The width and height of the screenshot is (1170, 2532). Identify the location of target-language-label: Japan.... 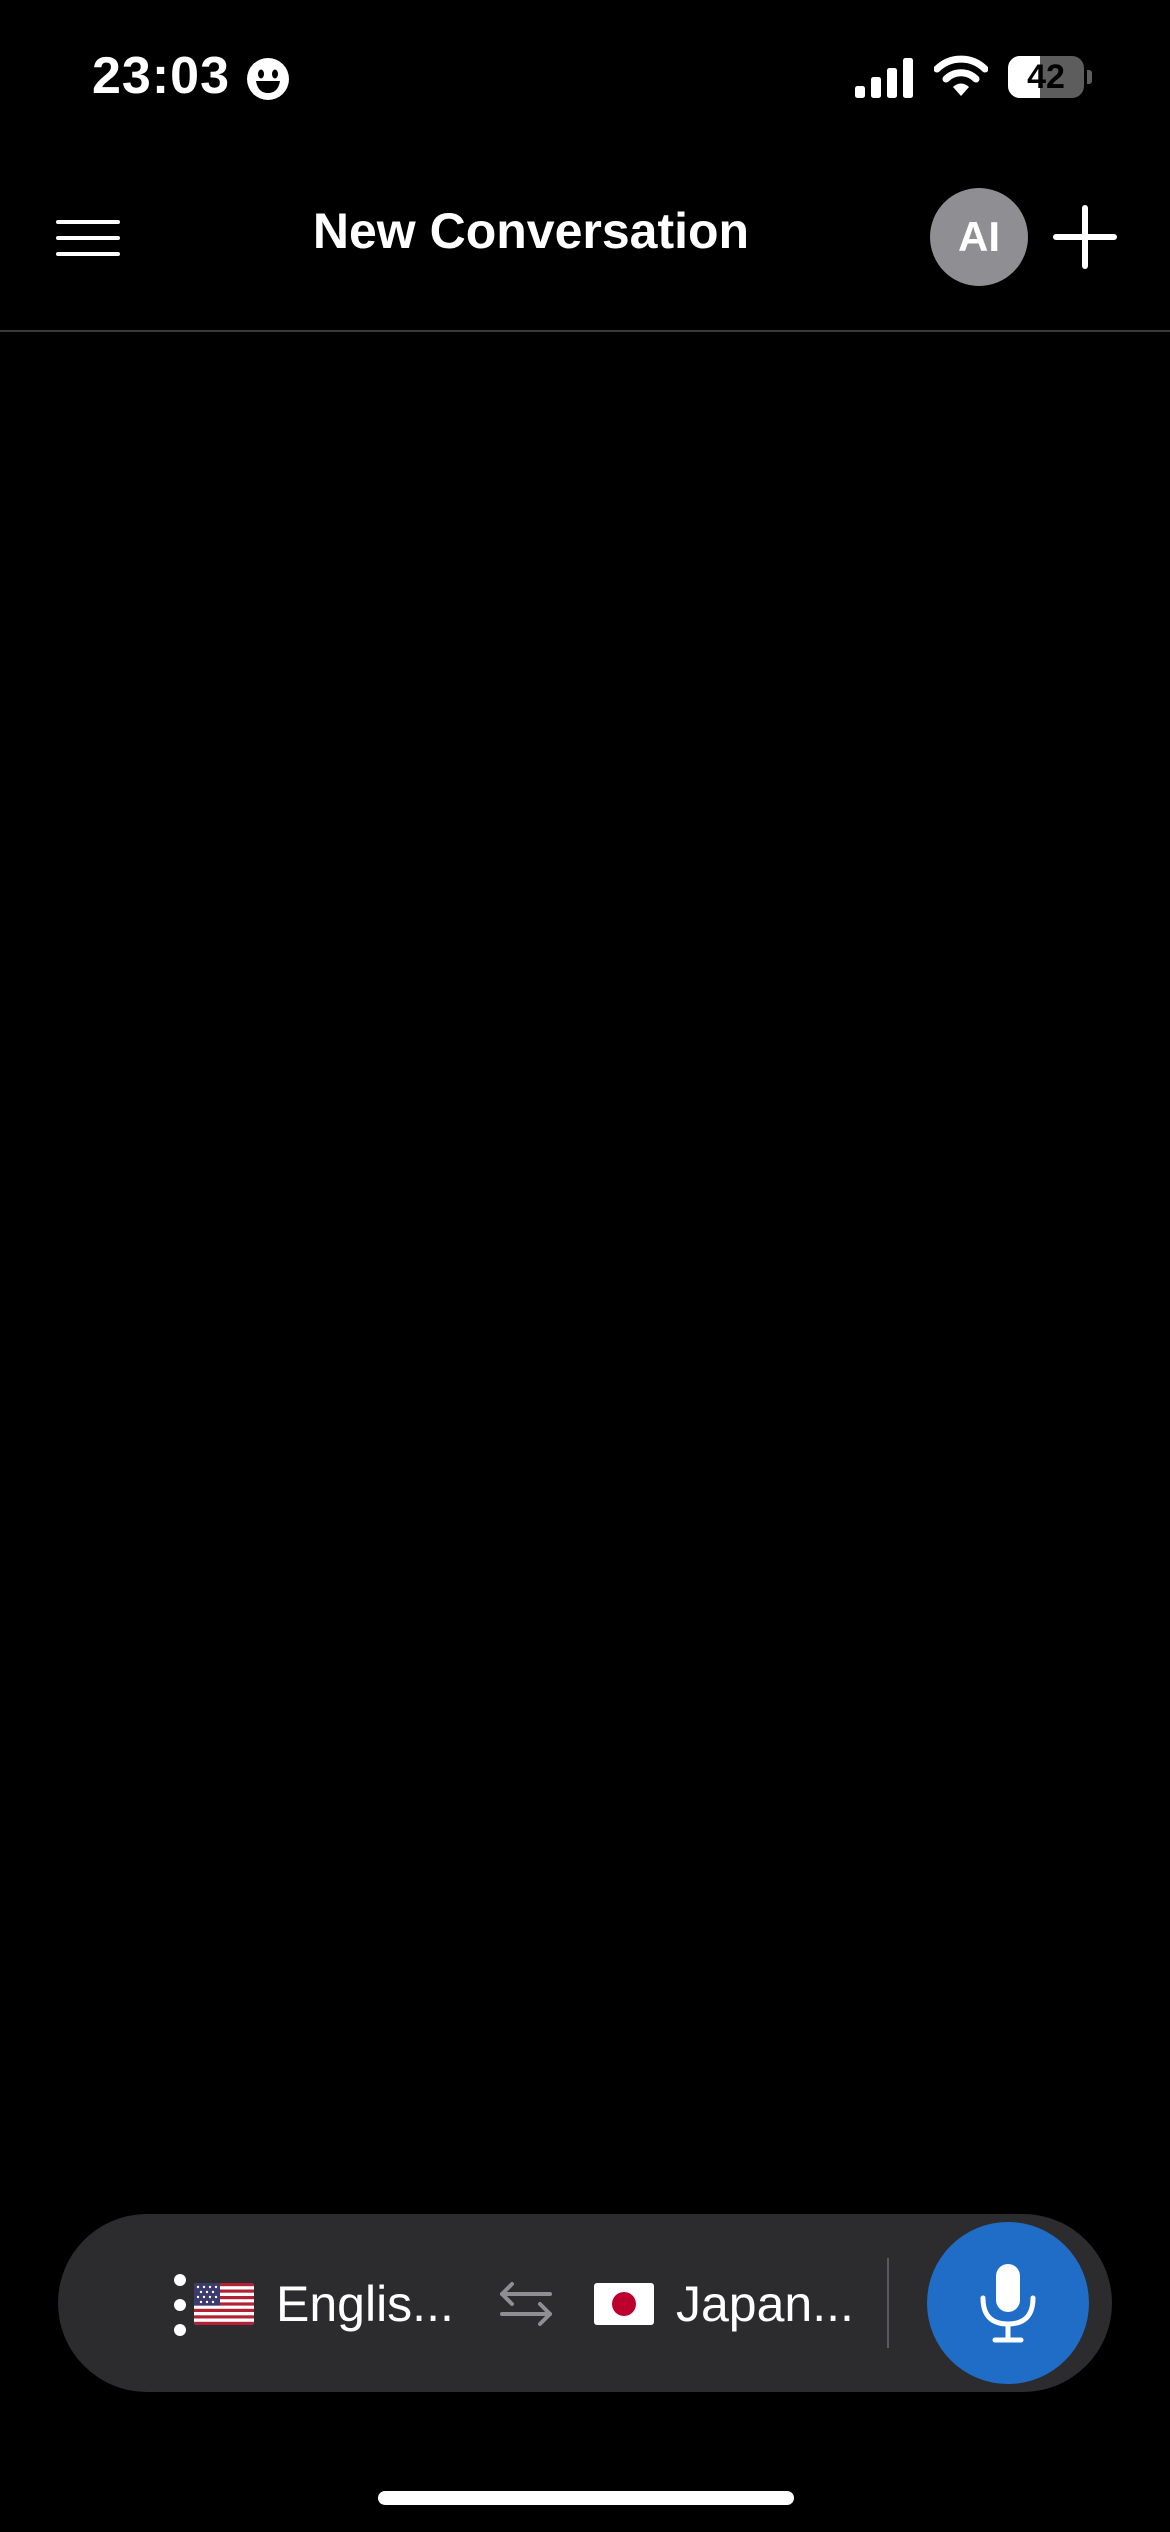
(765, 2304).